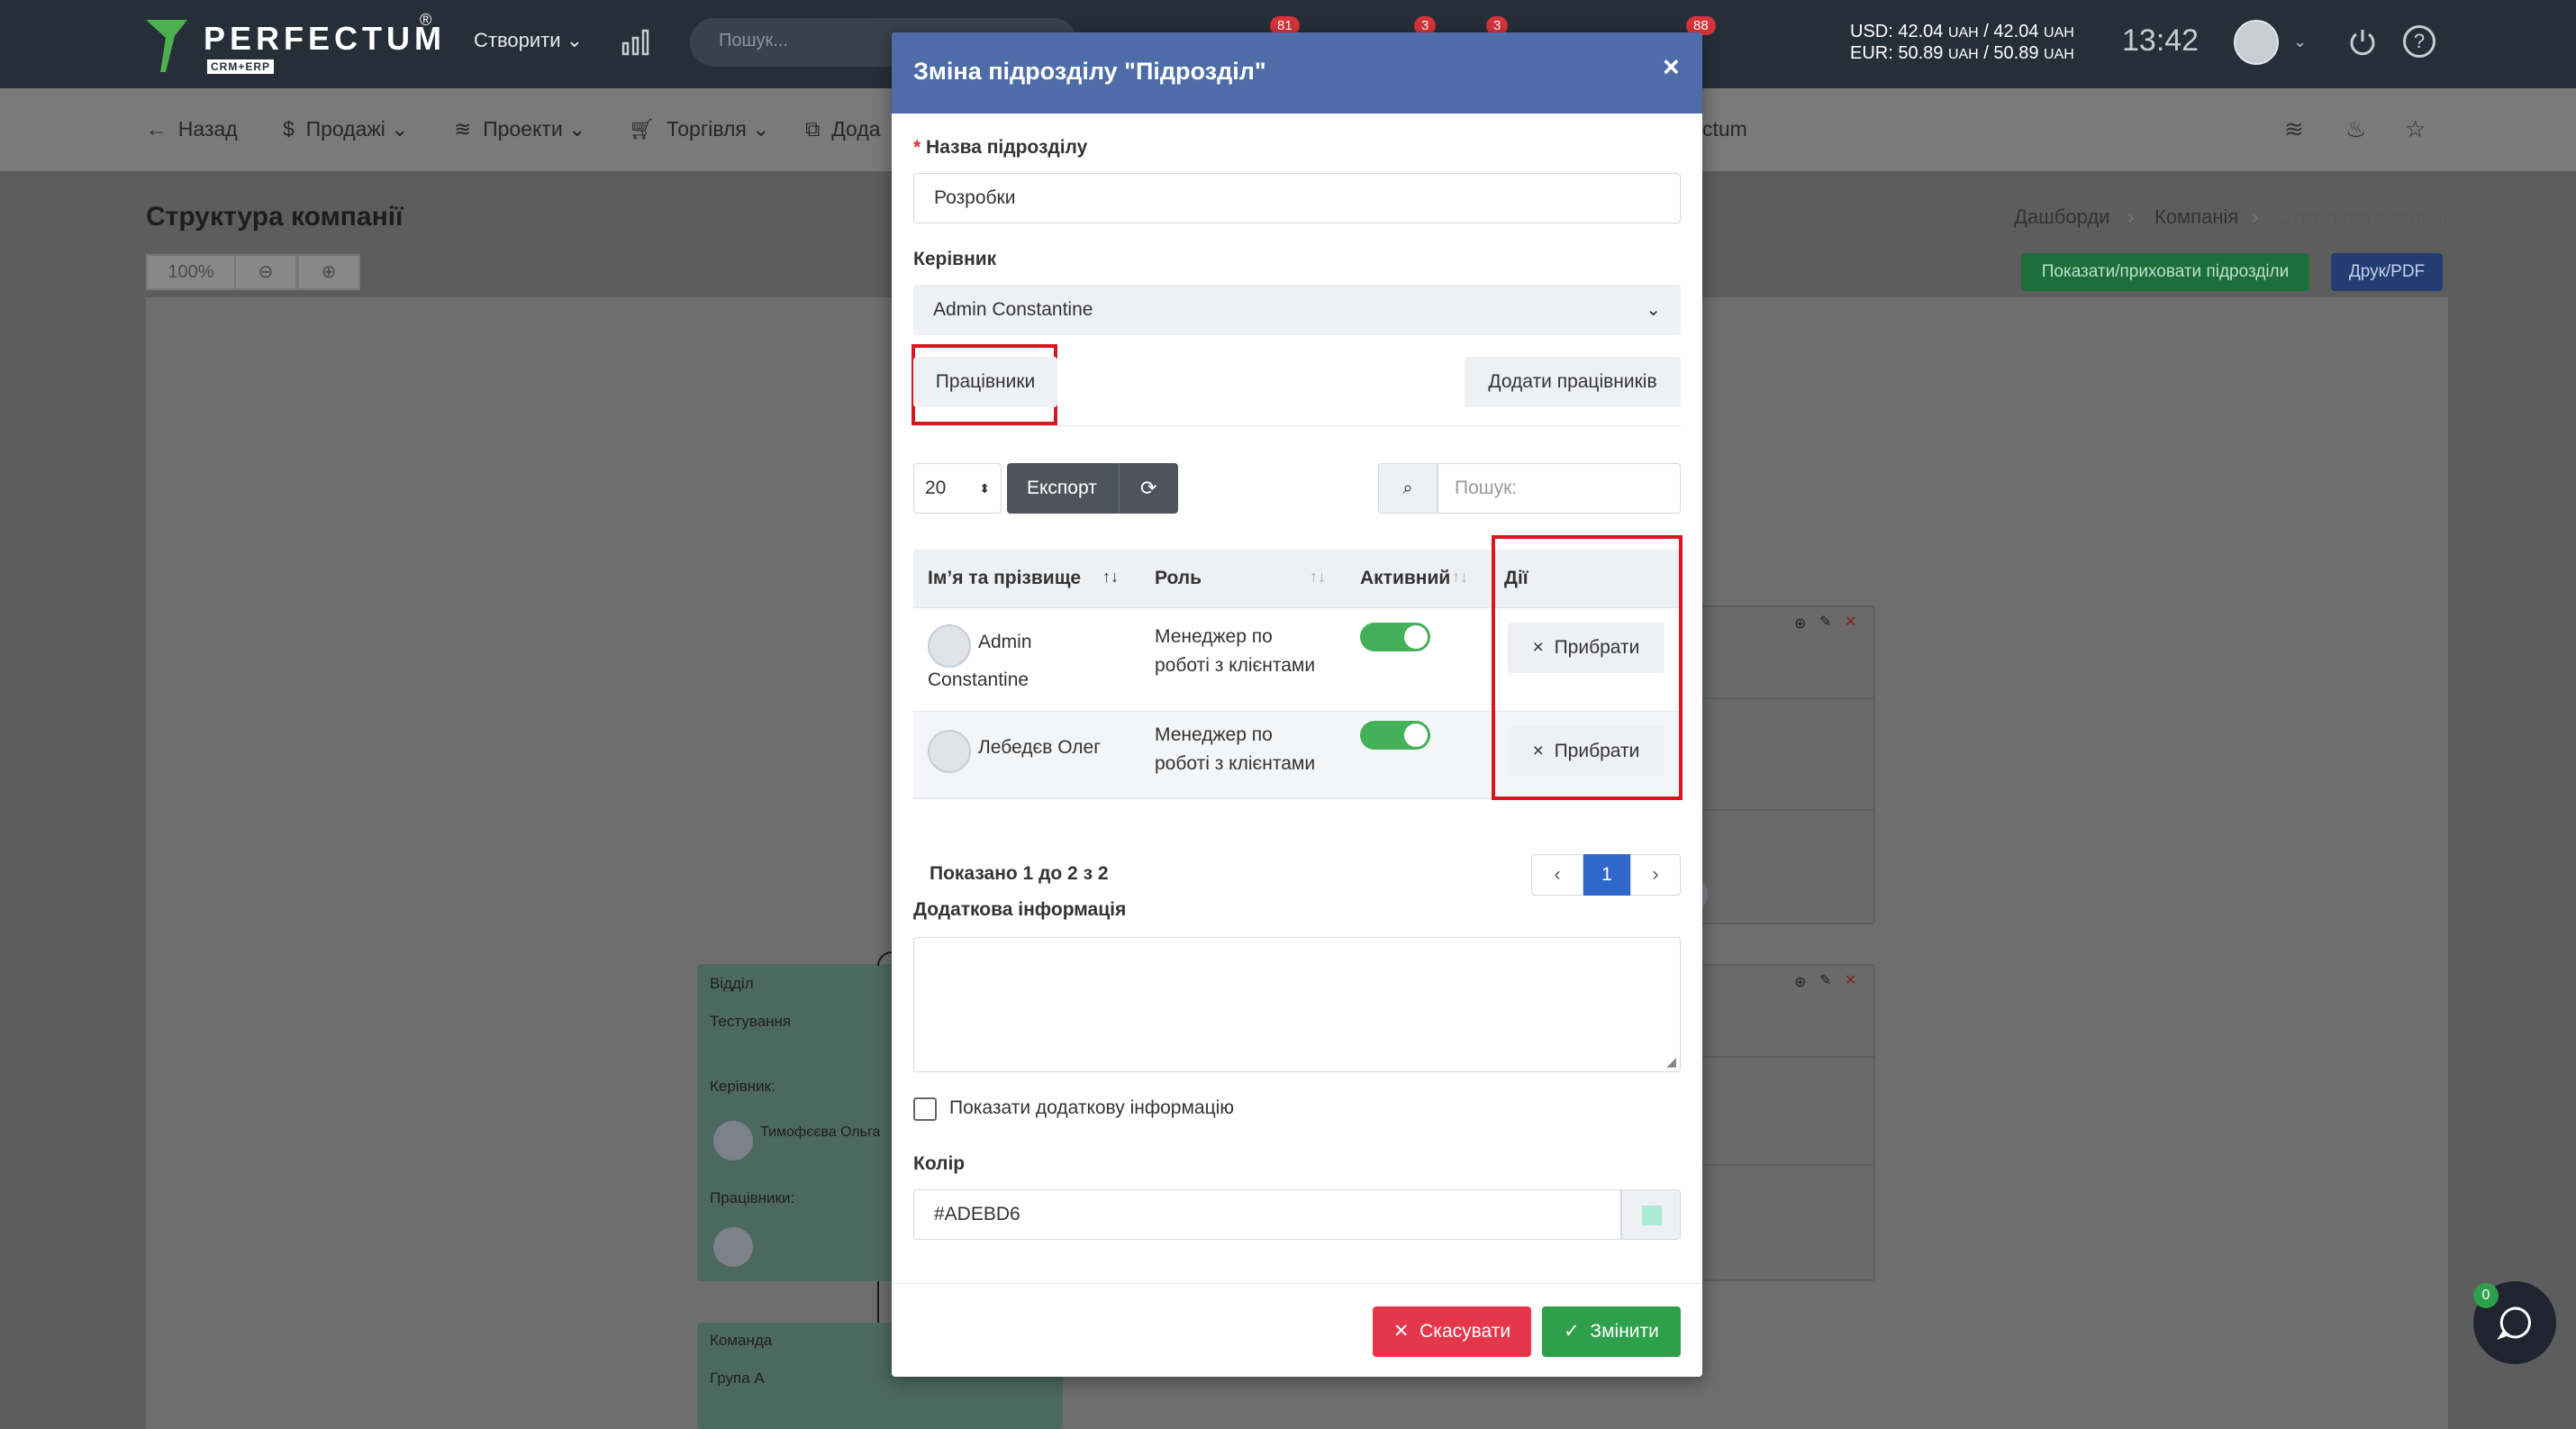 The width and height of the screenshot is (2576, 1429). What do you see at coordinates (1004, 578) in the screenshot?
I see `column-header-name: Ім’я та прізвище` at bounding box center [1004, 578].